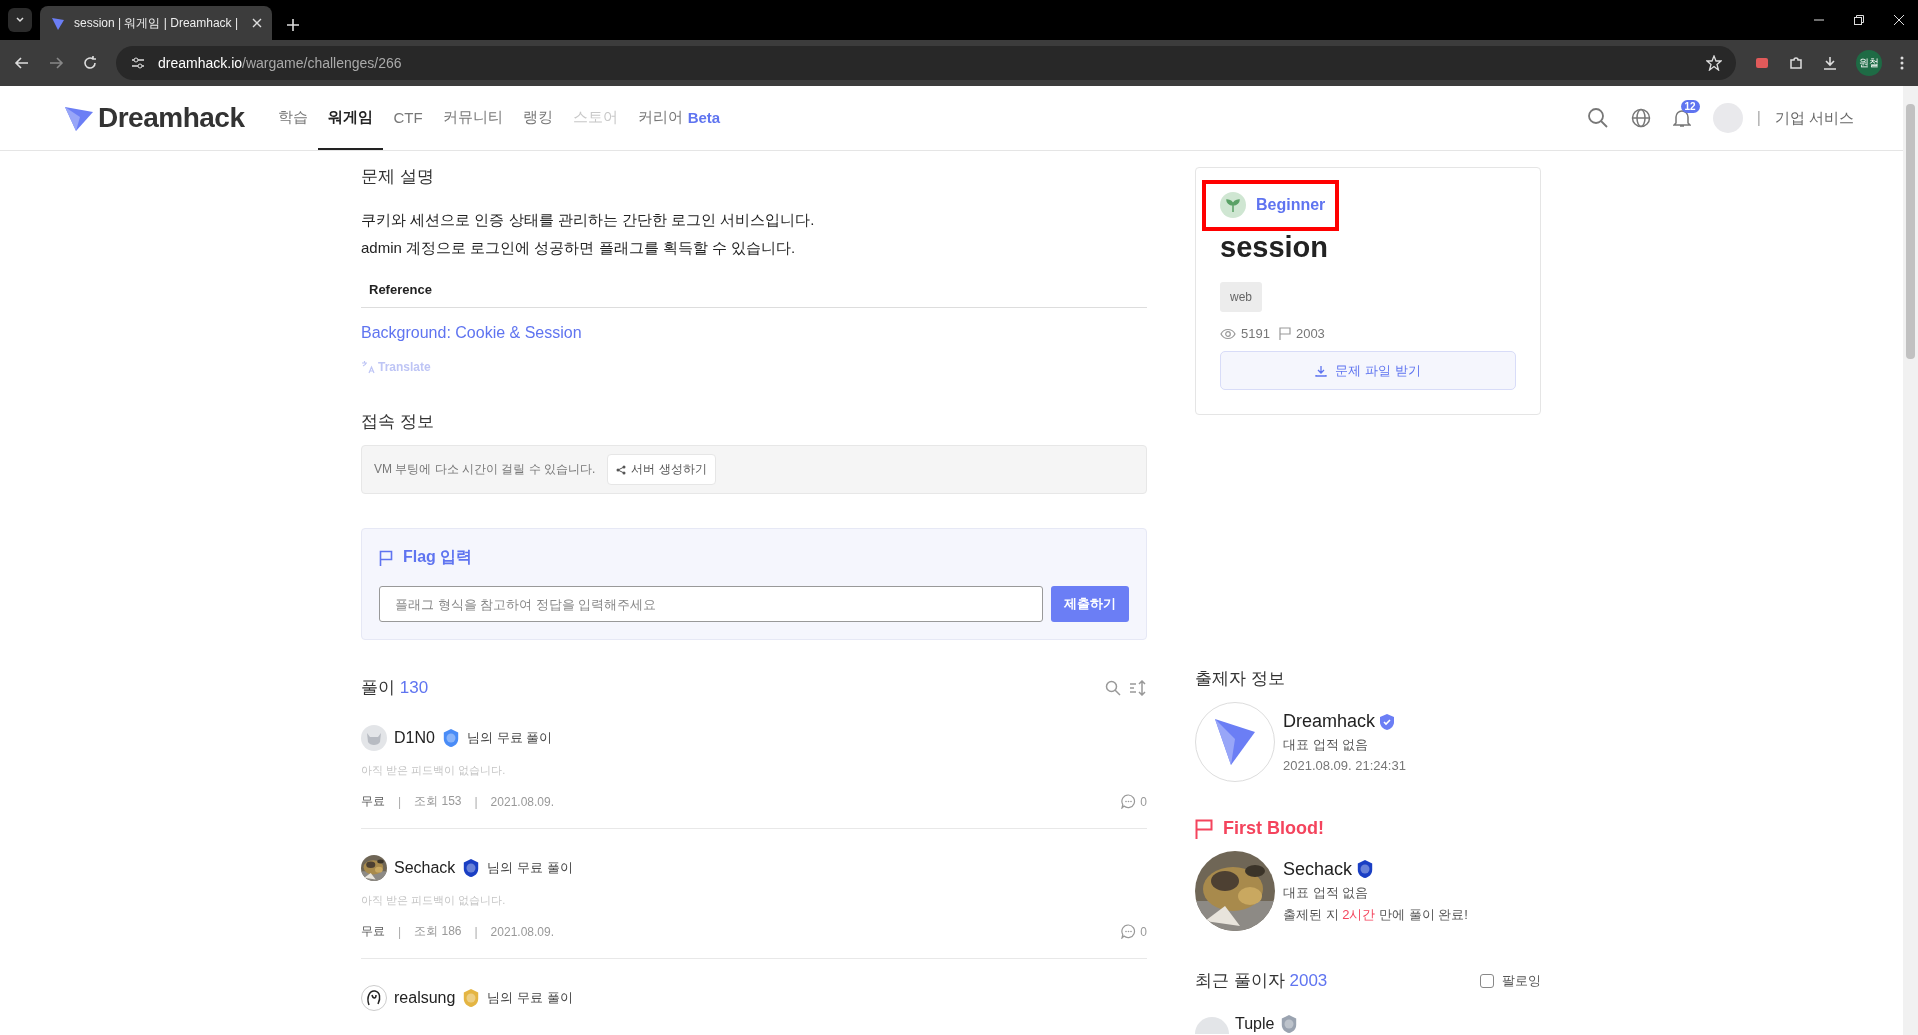  What do you see at coordinates (1869, 63) in the screenshot?
I see `profile-button: 원철` at bounding box center [1869, 63].